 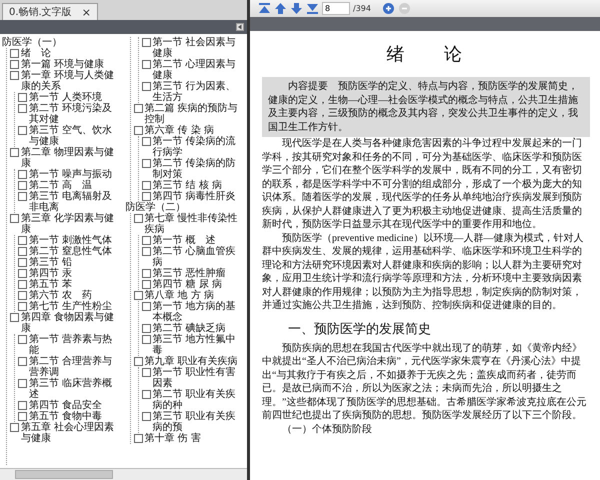 I want to click on tree-item: 第六节 农 药, so click(x=60, y=295).